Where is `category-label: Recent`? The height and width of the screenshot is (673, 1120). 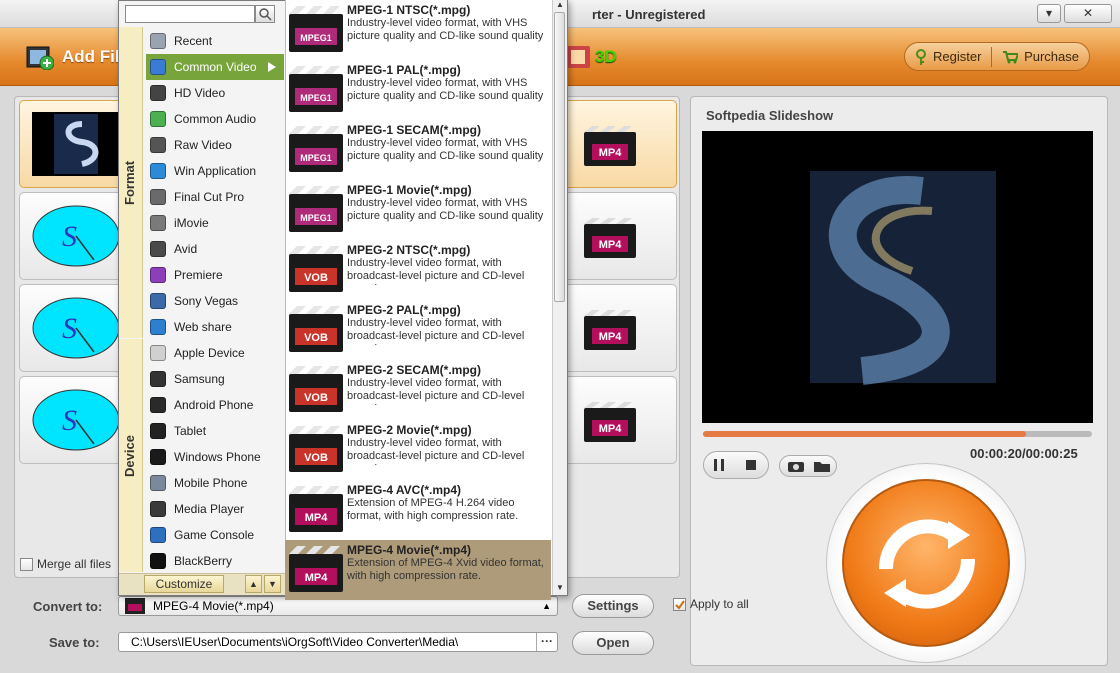
category-label: Recent is located at coordinates (193, 41).